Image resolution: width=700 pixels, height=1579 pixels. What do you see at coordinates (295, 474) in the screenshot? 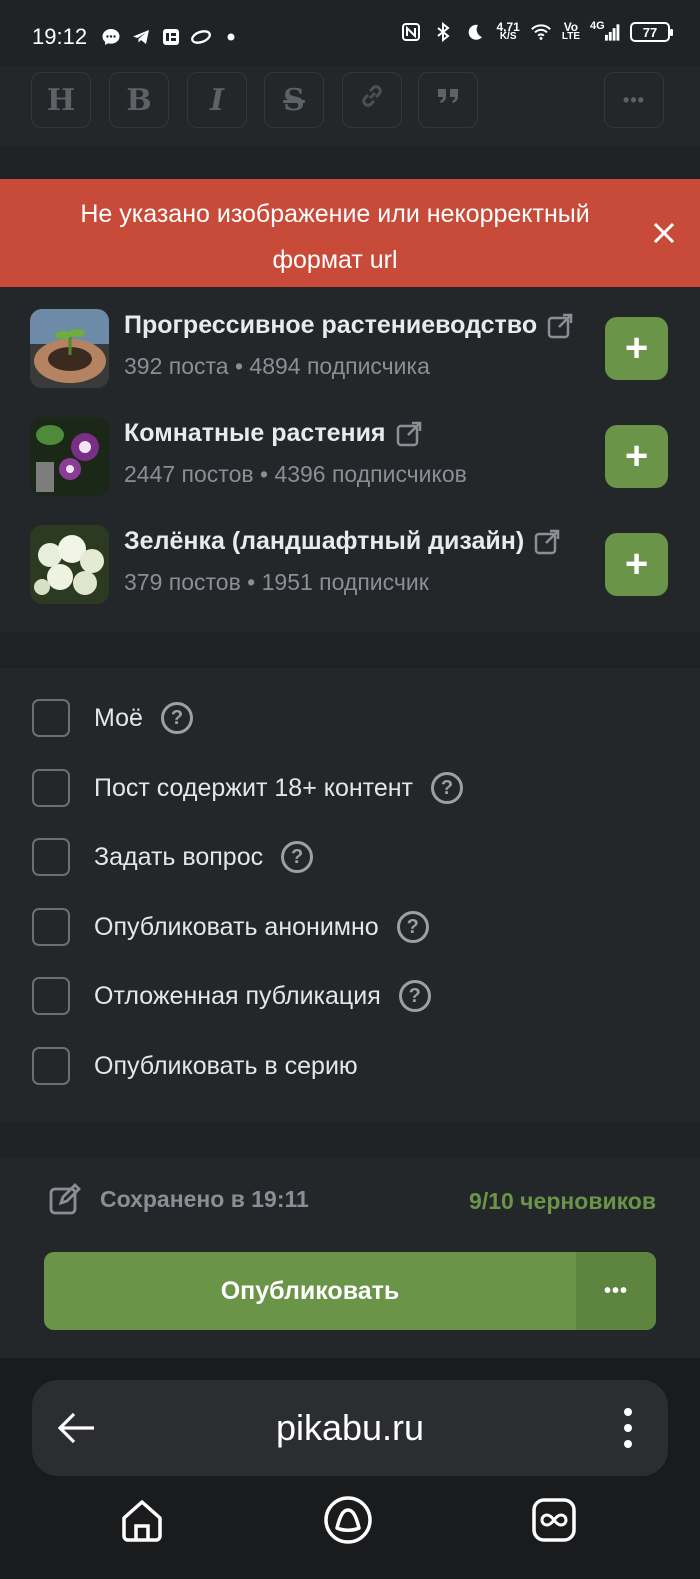
I see `community-stats: 2447 постов • 4396 подписчиков` at bounding box center [295, 474].